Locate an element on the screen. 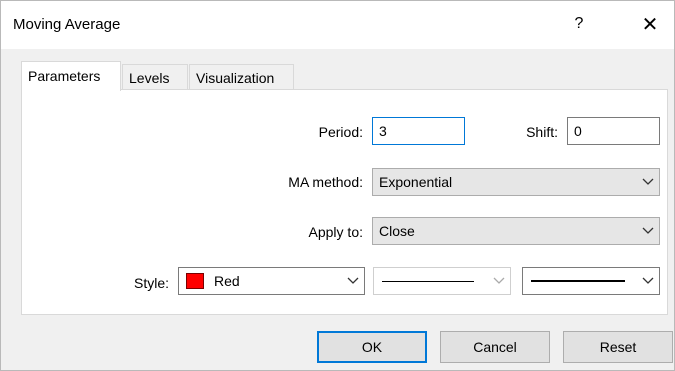 The image size is (675, 371). ok-button-label: OK is located at coordinates (372, 347).